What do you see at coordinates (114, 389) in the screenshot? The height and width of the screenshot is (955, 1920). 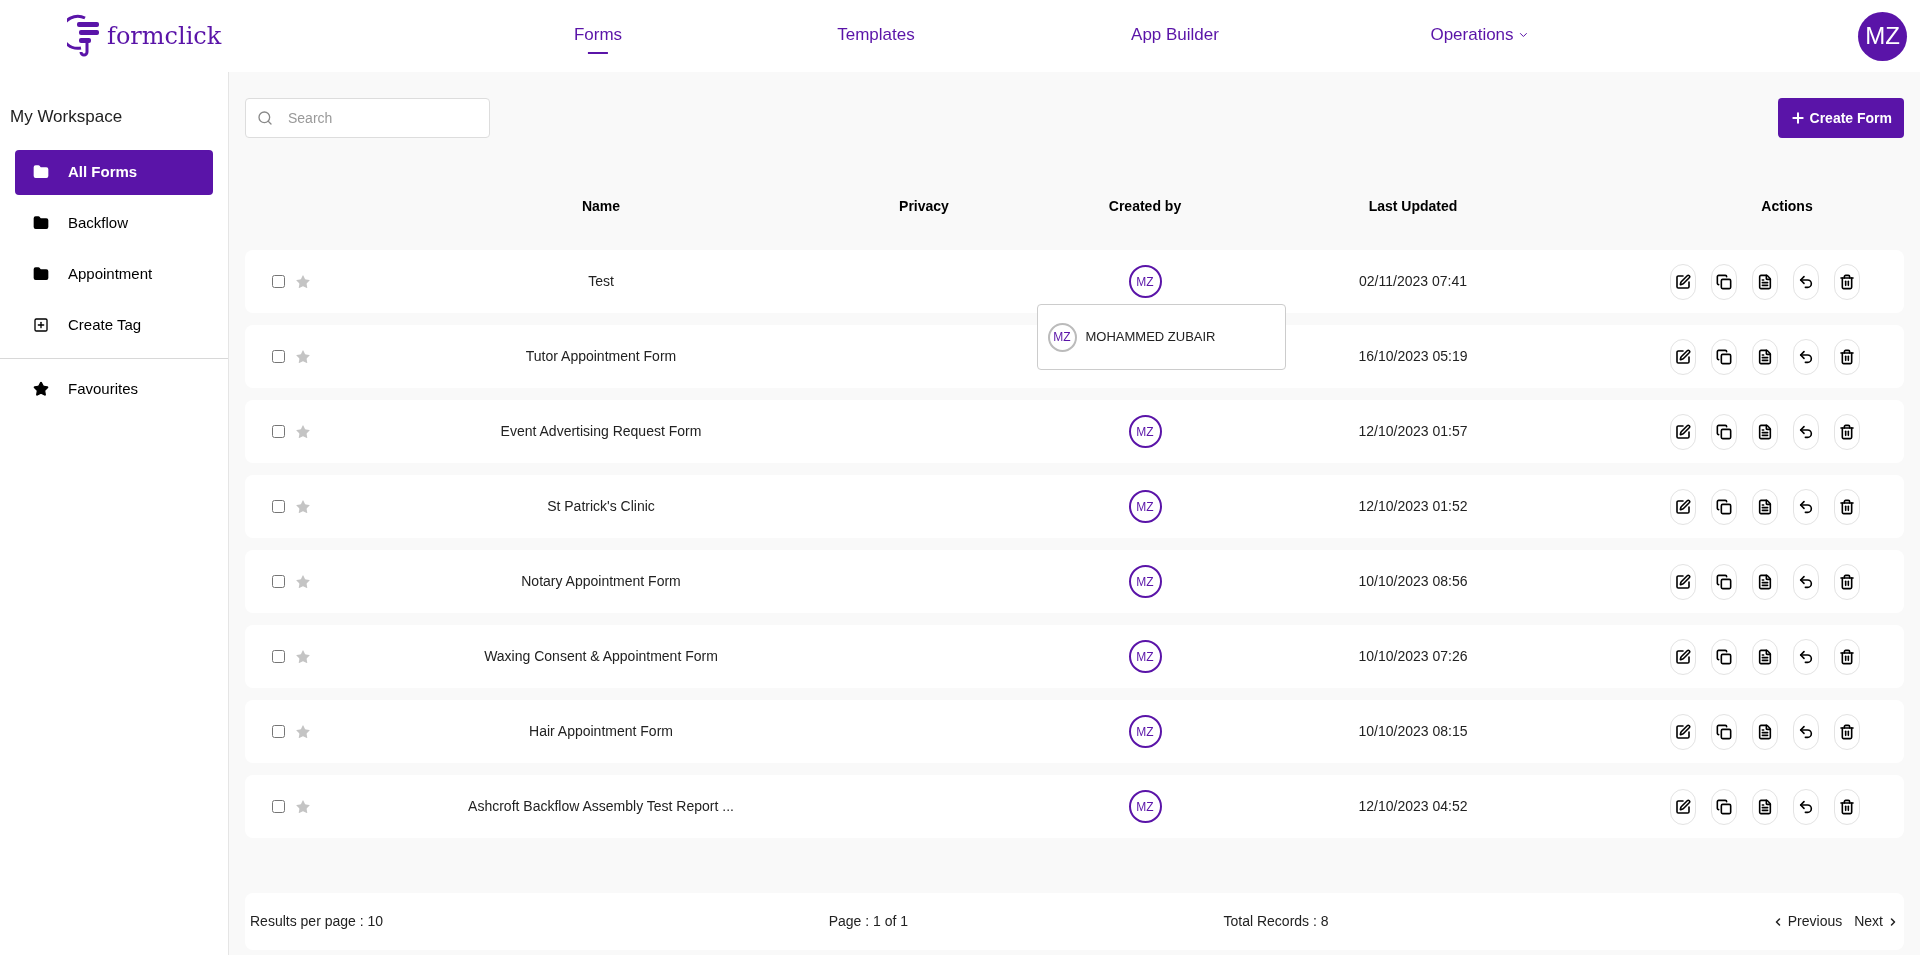 I see `sidebar-item: Favourites` at bounding box center [114, 389].